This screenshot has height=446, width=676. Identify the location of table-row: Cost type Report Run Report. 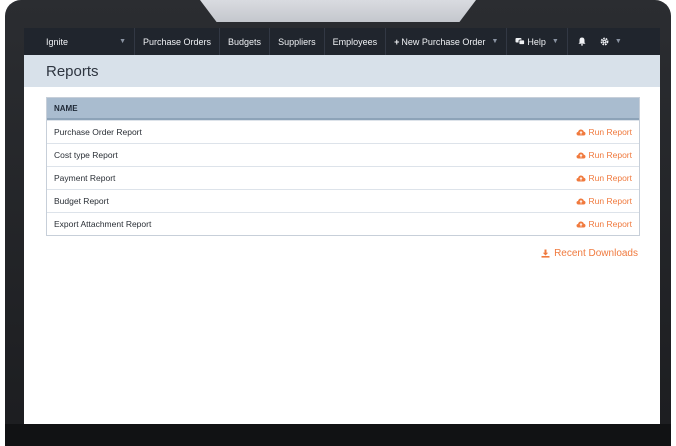
(343, 154).